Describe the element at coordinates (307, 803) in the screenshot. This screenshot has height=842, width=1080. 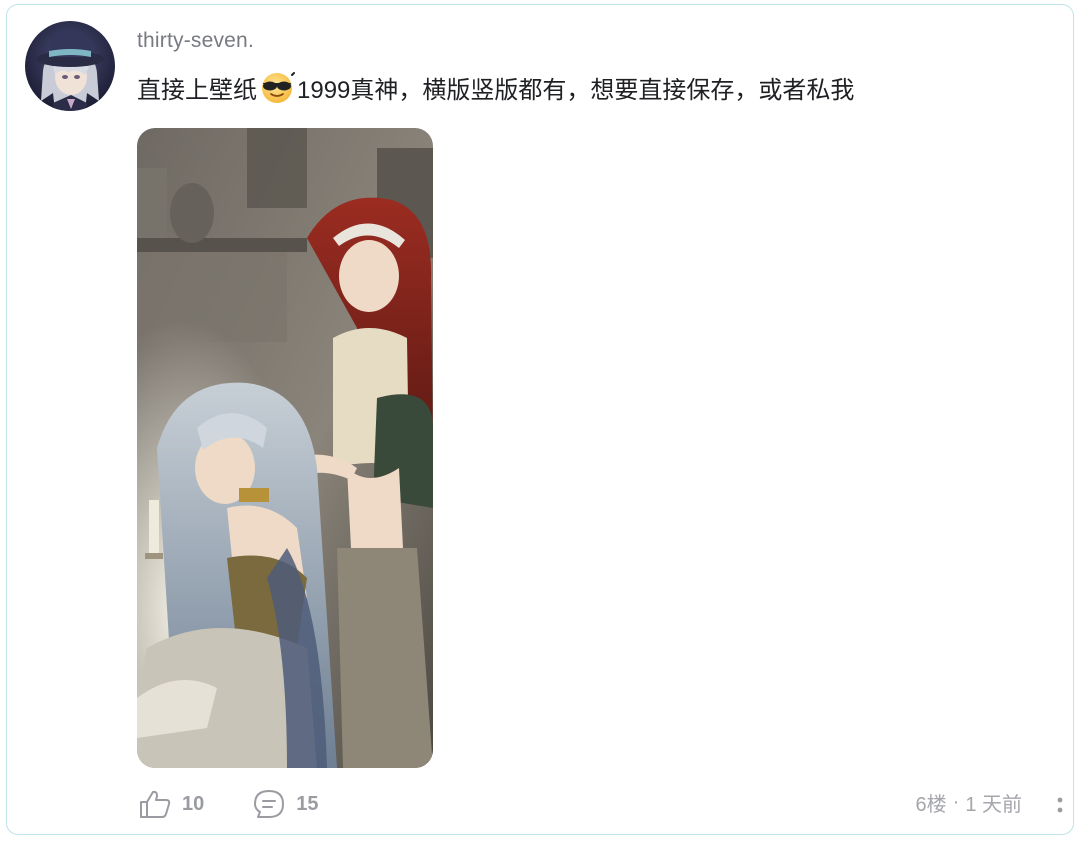
I see `comment-count: 15` at that location.